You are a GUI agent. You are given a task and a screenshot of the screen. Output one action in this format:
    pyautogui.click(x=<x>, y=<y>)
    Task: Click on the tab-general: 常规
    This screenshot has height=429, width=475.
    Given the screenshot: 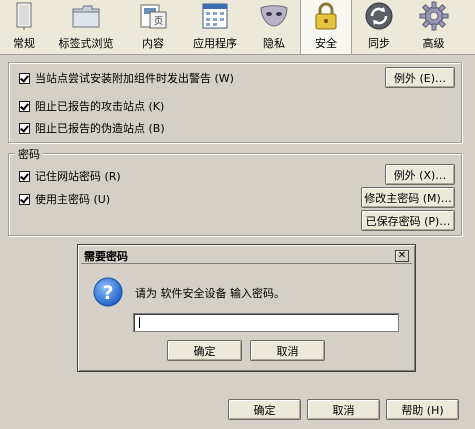 What is the action you would take?
    pyautogui.click(x=24, y=27)
    